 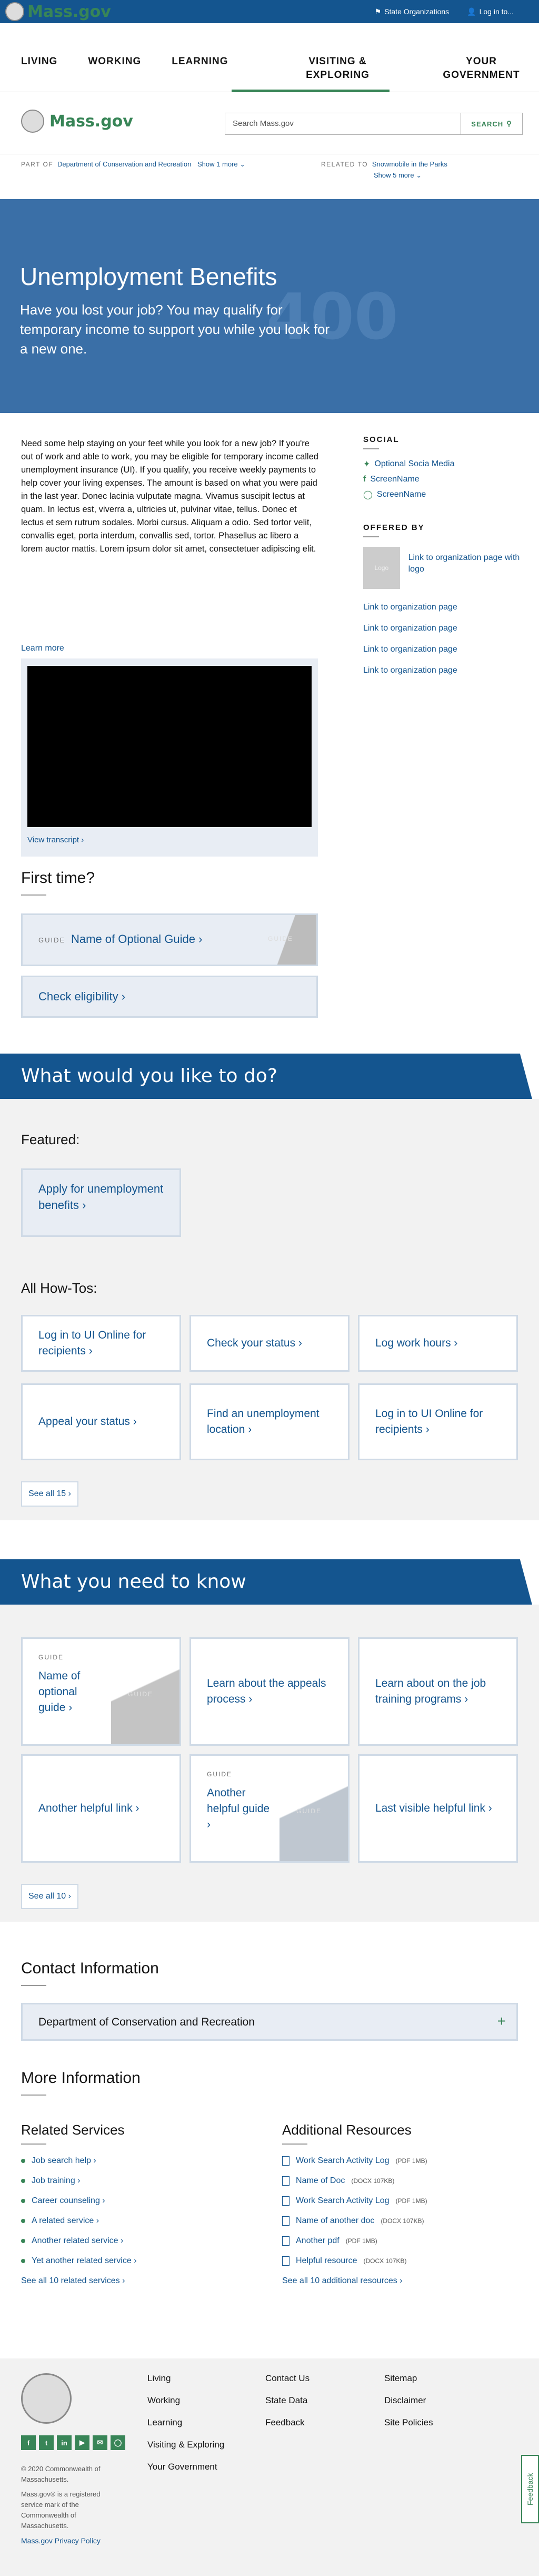 I want to click on view-transcript-link: View transcript ›, so click(x=55, y=840).